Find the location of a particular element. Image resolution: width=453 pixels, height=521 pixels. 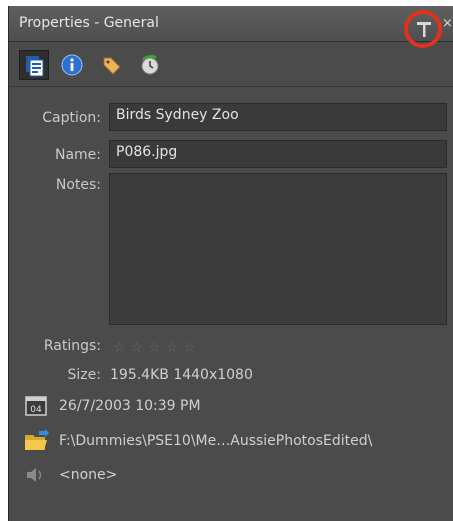

tag-icon is located at coordinates (112, 66).